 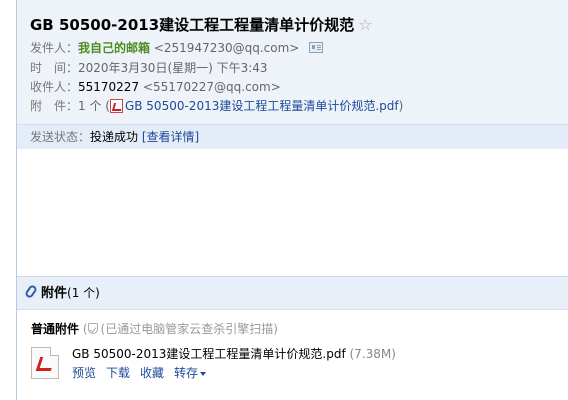 I want to click on time-row: 时 间：2020年3月30日(星期一) 下午3:43, so click(x=149, y=68).